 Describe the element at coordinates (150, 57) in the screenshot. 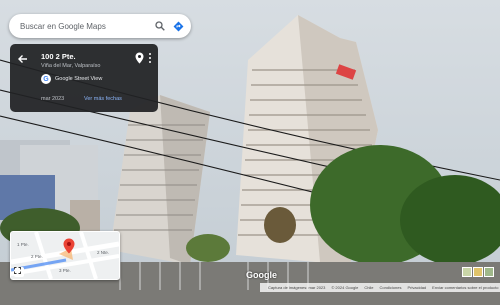

I see `more-options-icon` at that location.